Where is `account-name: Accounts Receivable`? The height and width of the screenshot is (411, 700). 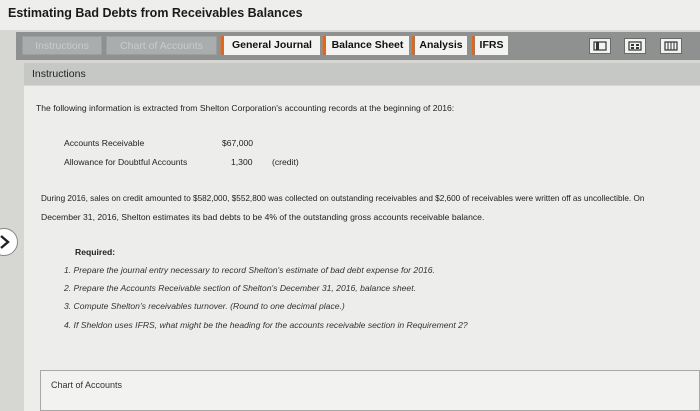 account-name: Accounts Receivable is located at coordinates (104, 143).